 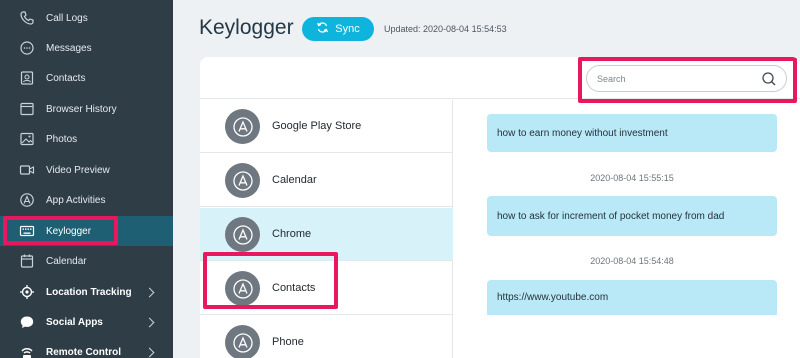 What do you see at coordinates (687, 80) in the screenshot?
I see `highlight-box-search` at bounding box center [687, 80].